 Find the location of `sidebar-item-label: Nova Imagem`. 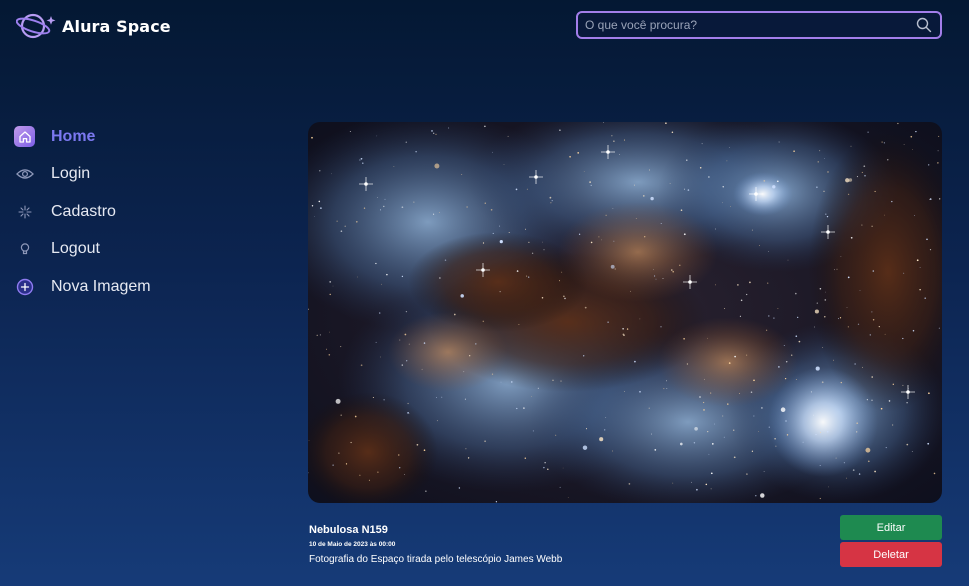

sidebar-item-label: Nova Imagem is located at coordinates (101, 286).